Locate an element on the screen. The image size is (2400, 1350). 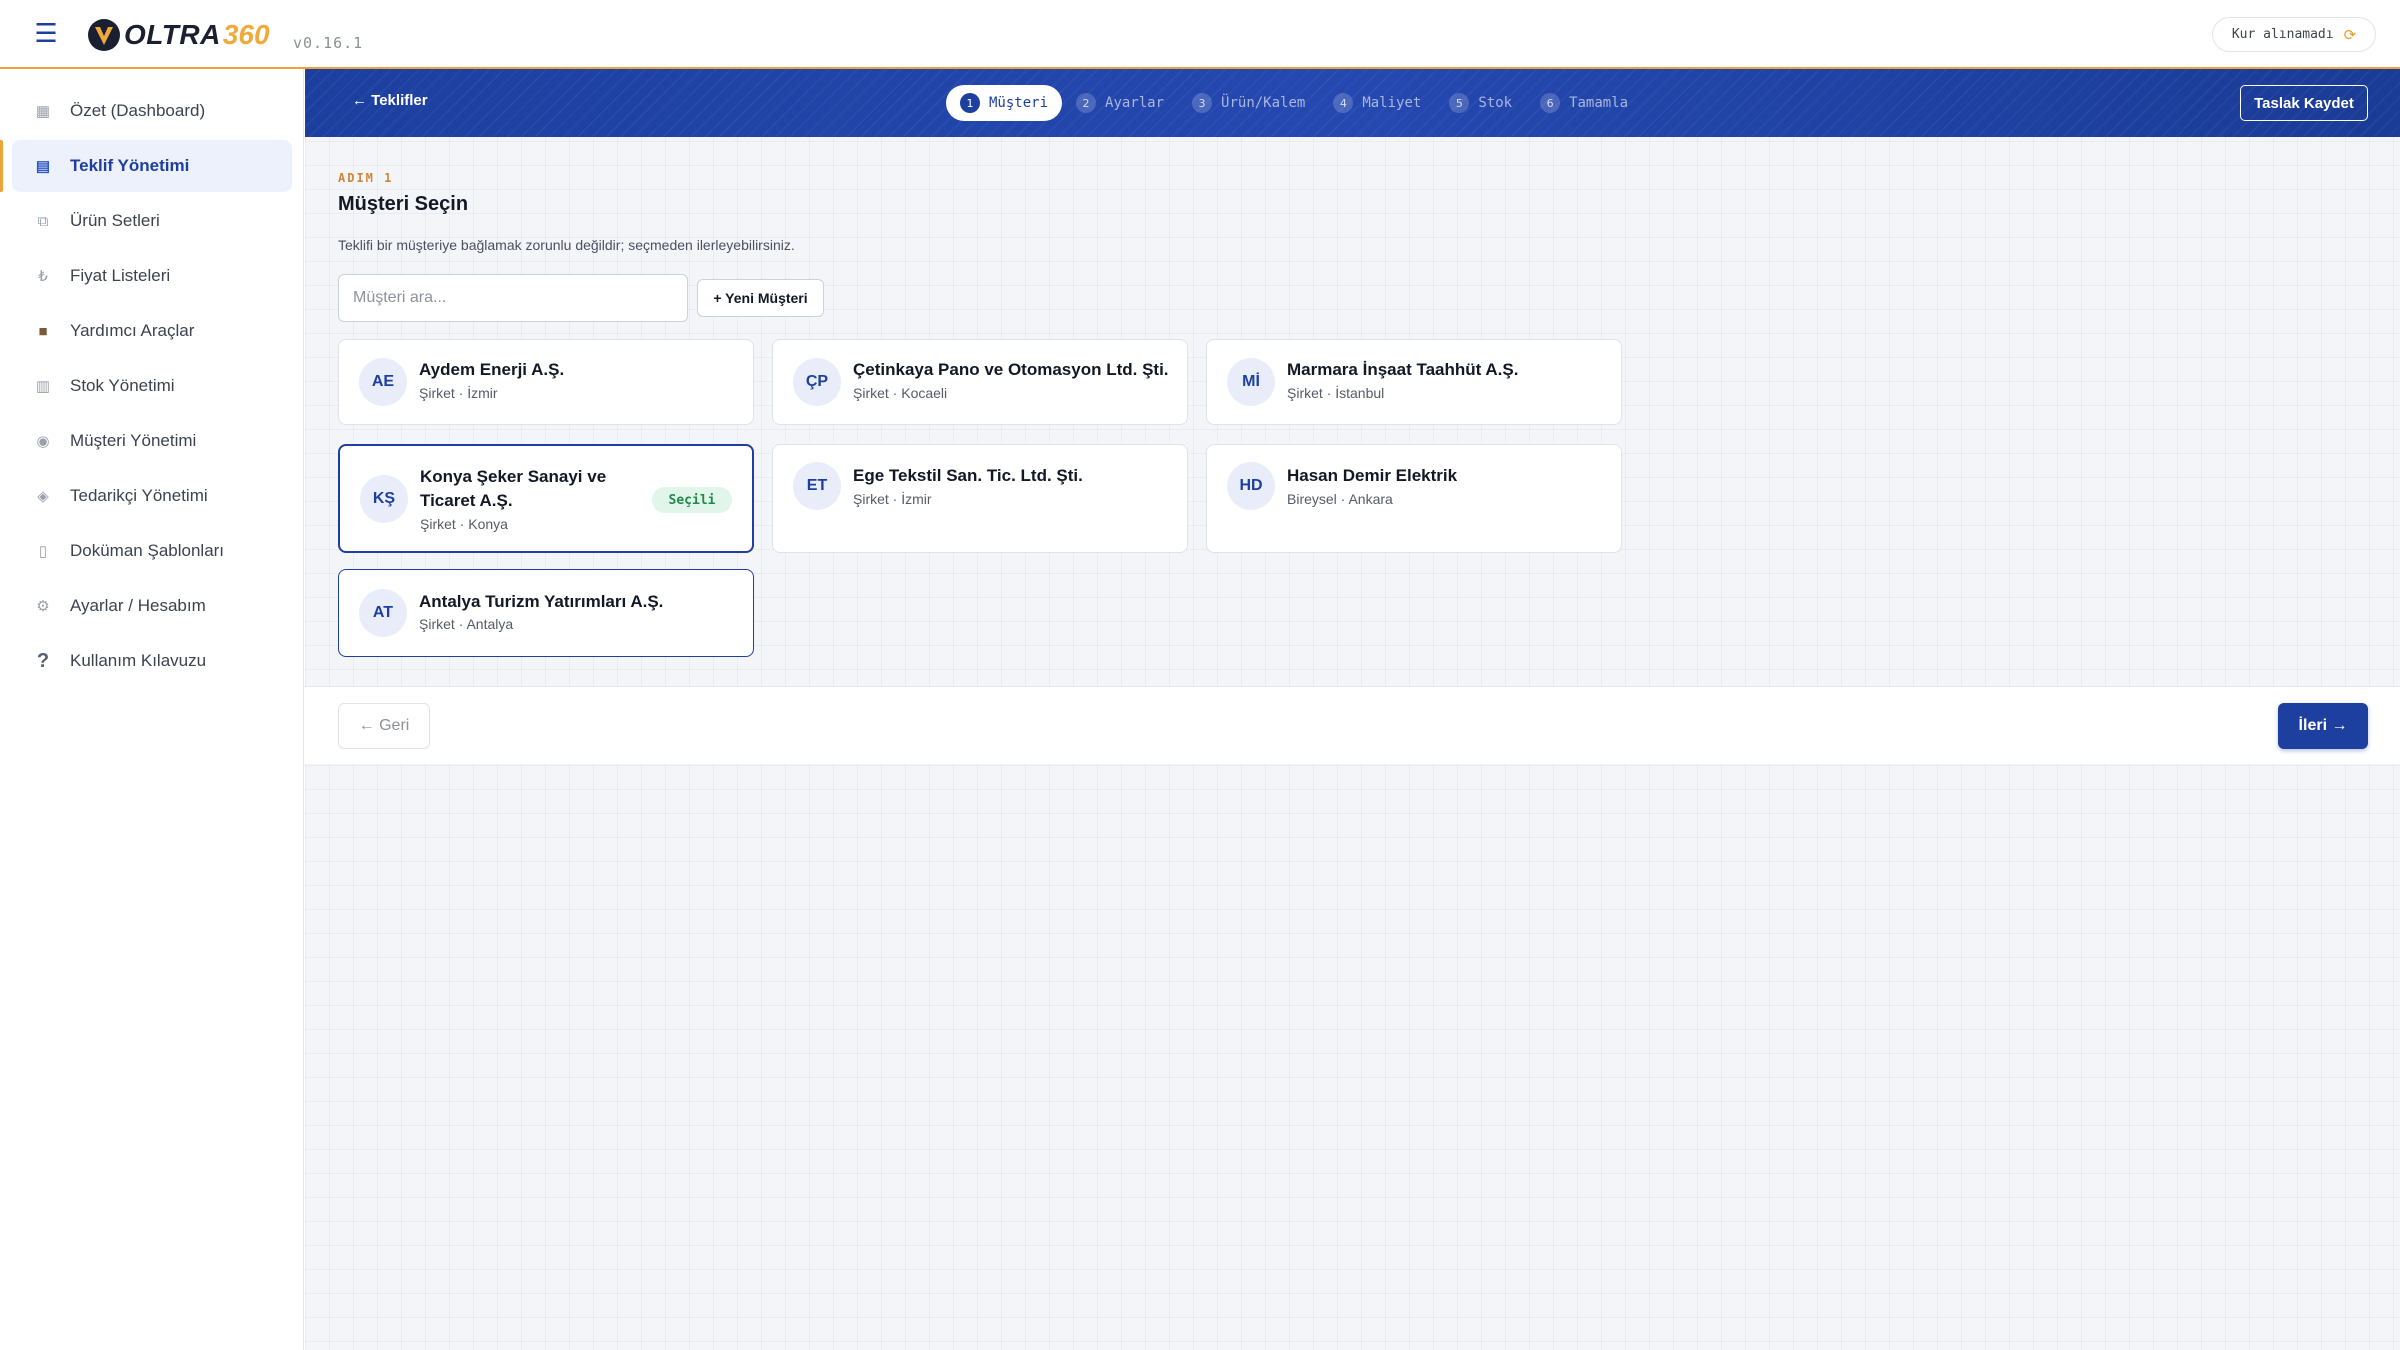
wizard-footer: ← Geri İleri → is located at coordinates (1352, 725).